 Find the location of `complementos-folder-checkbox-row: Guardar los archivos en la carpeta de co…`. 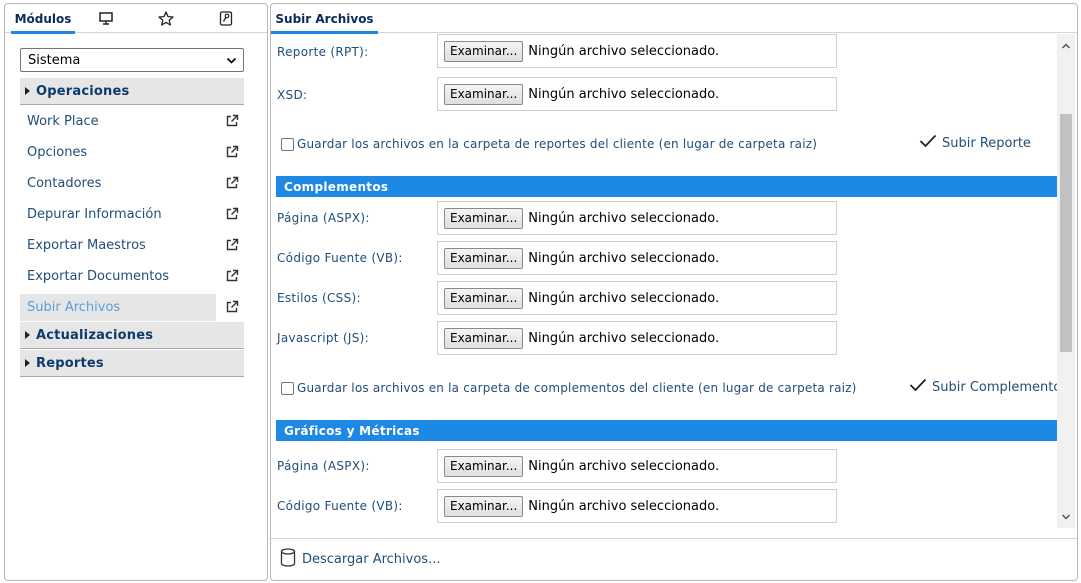

complementos-folder-checkbox-row: Guardar los archivos en la carpeta de co… is located at coordinates (569, 388).